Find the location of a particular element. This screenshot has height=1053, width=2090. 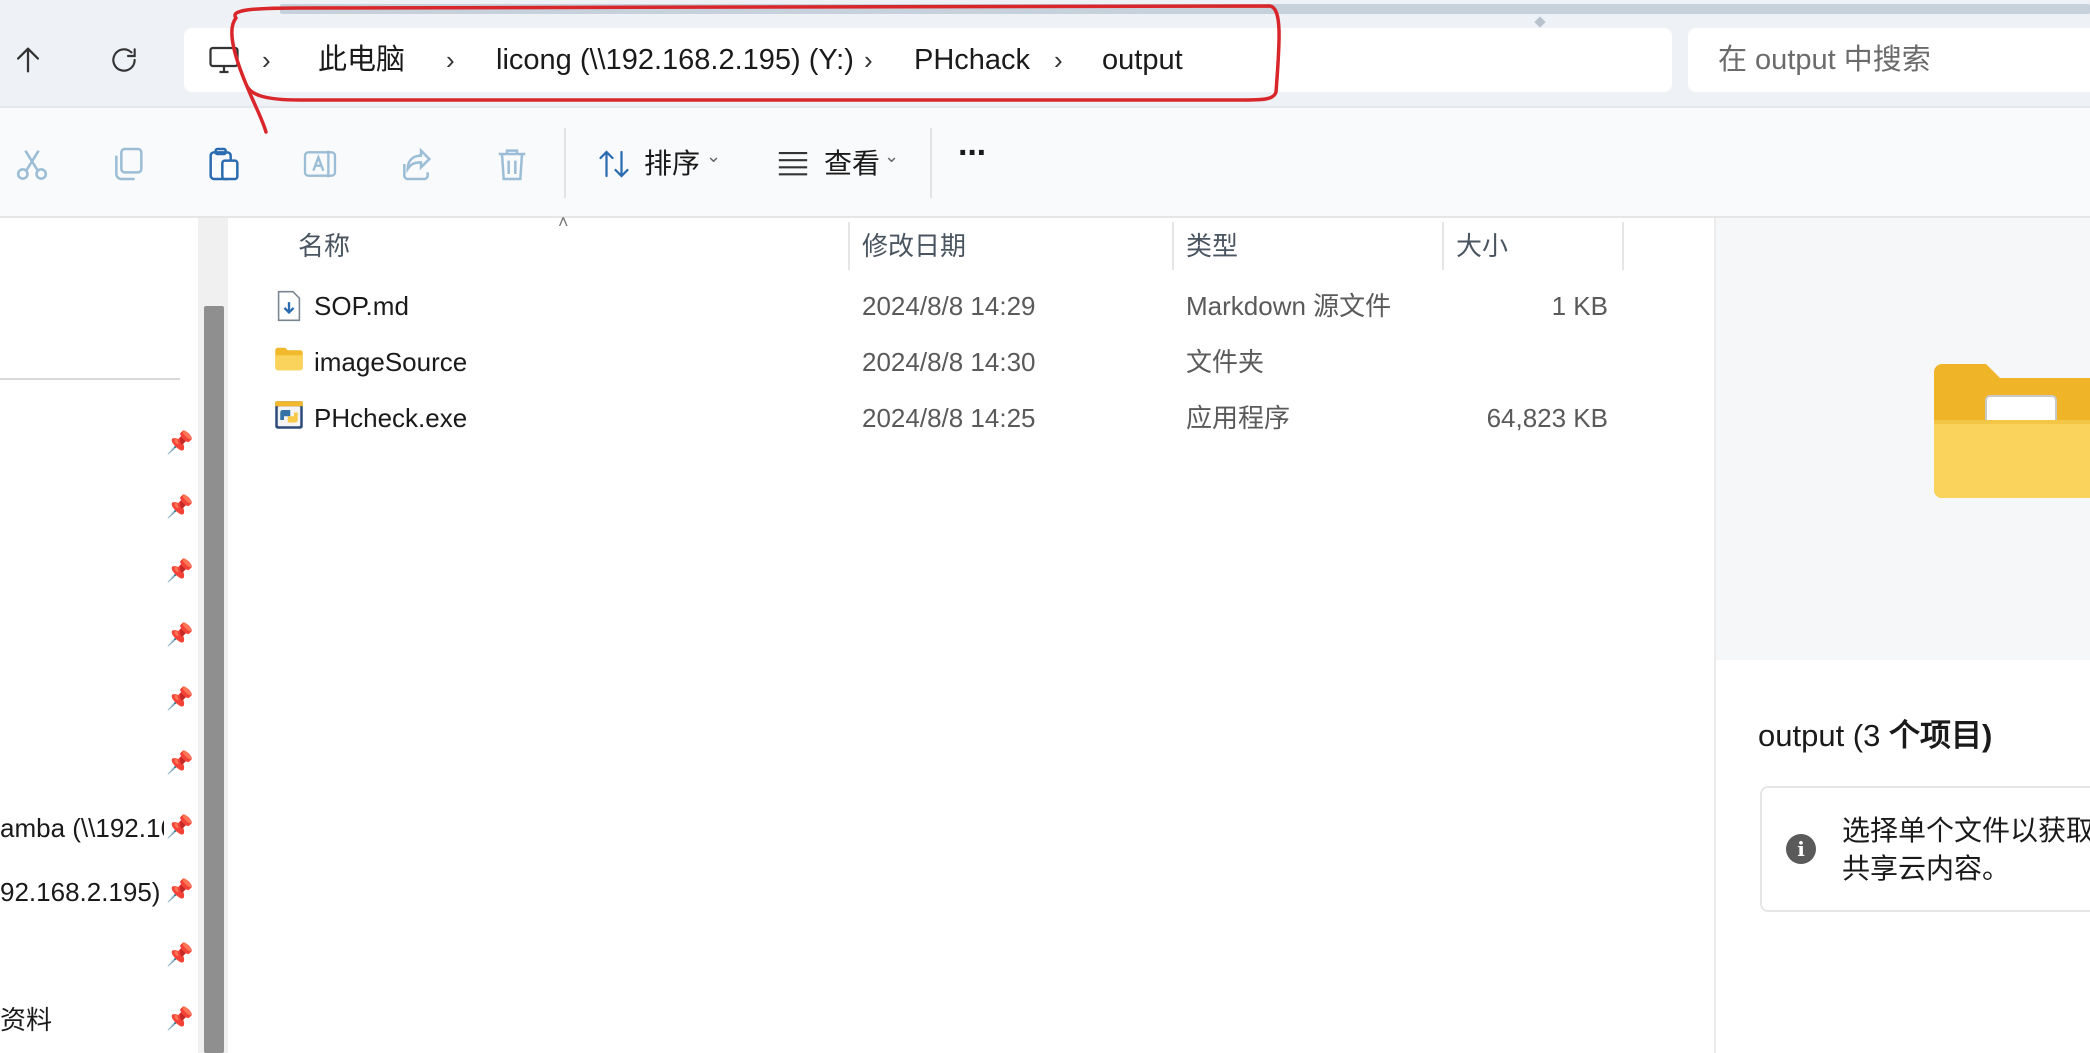

up-button is located at coordinates (28, 60).